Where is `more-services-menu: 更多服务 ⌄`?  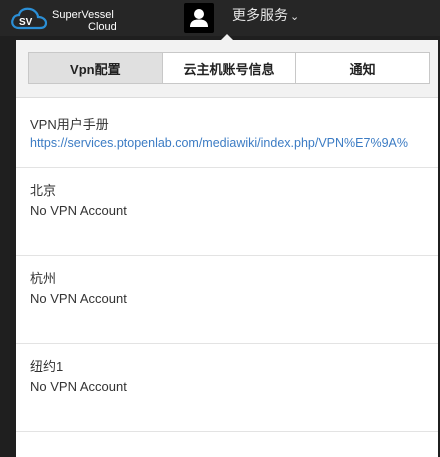 more-services-menu: 更多服务 ⌄ is located at coordinates (265, 16).